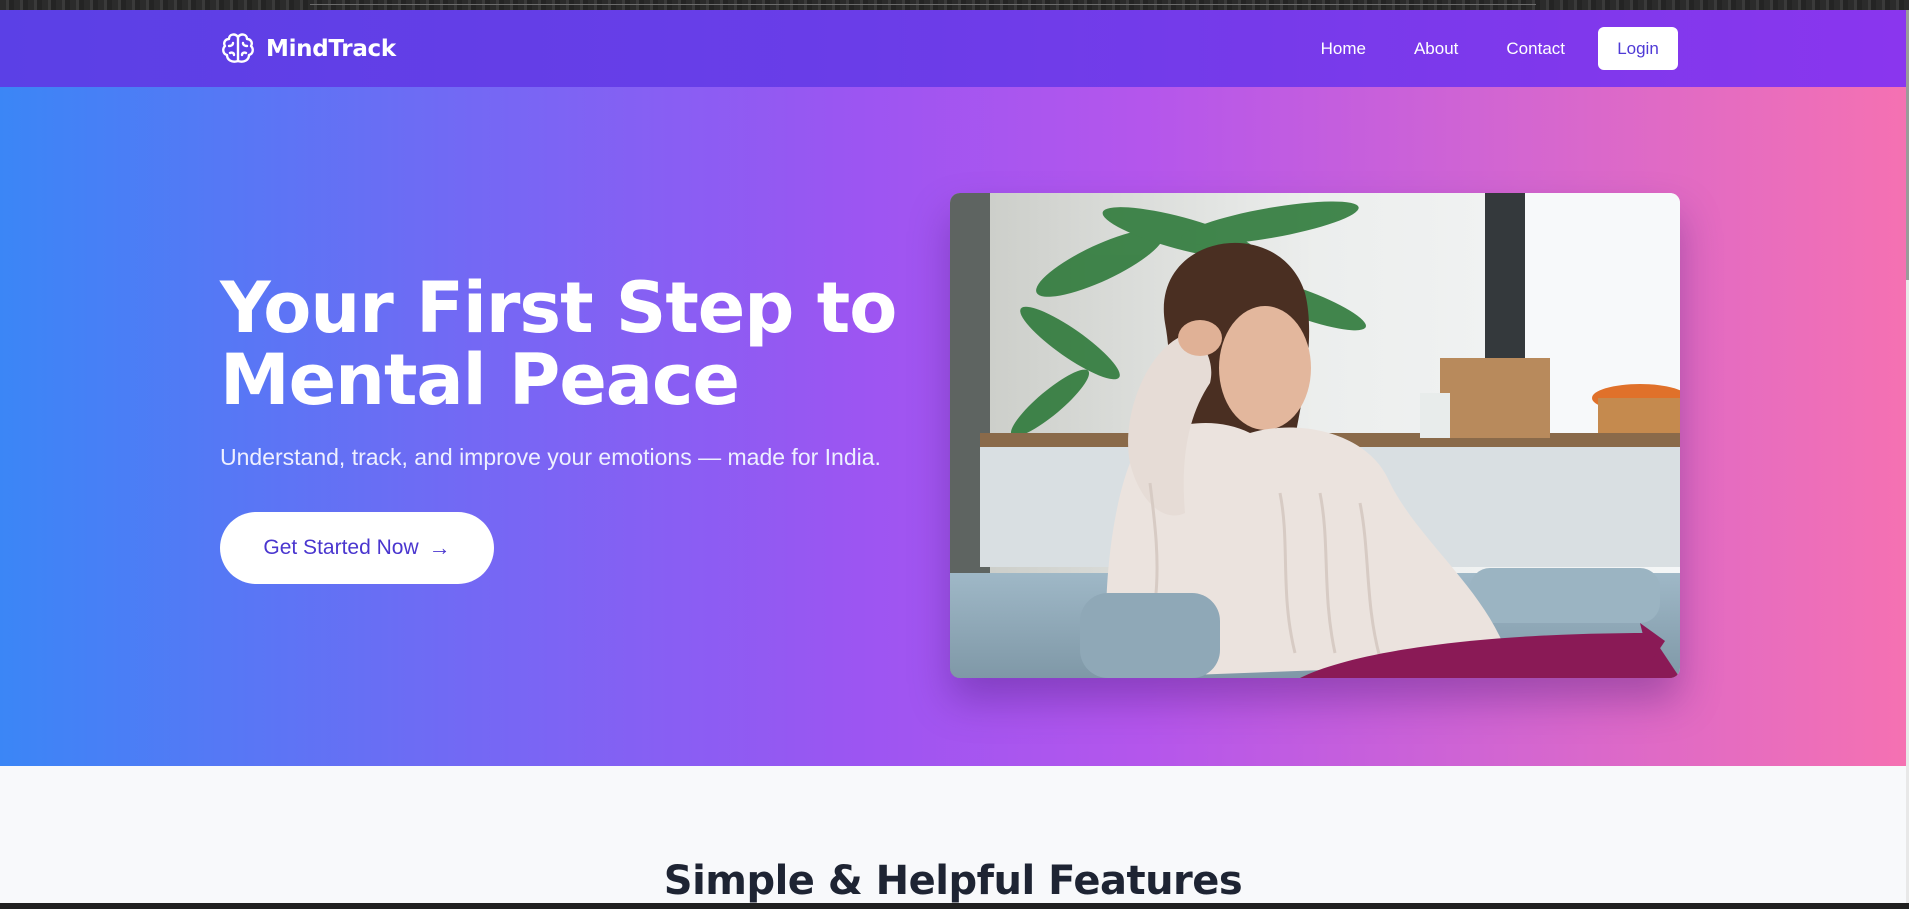 Image resolution: width=1909 pixels, height=909 pixels. I want to click on hero-title-line1: Your First Step to, so click(558, 308).